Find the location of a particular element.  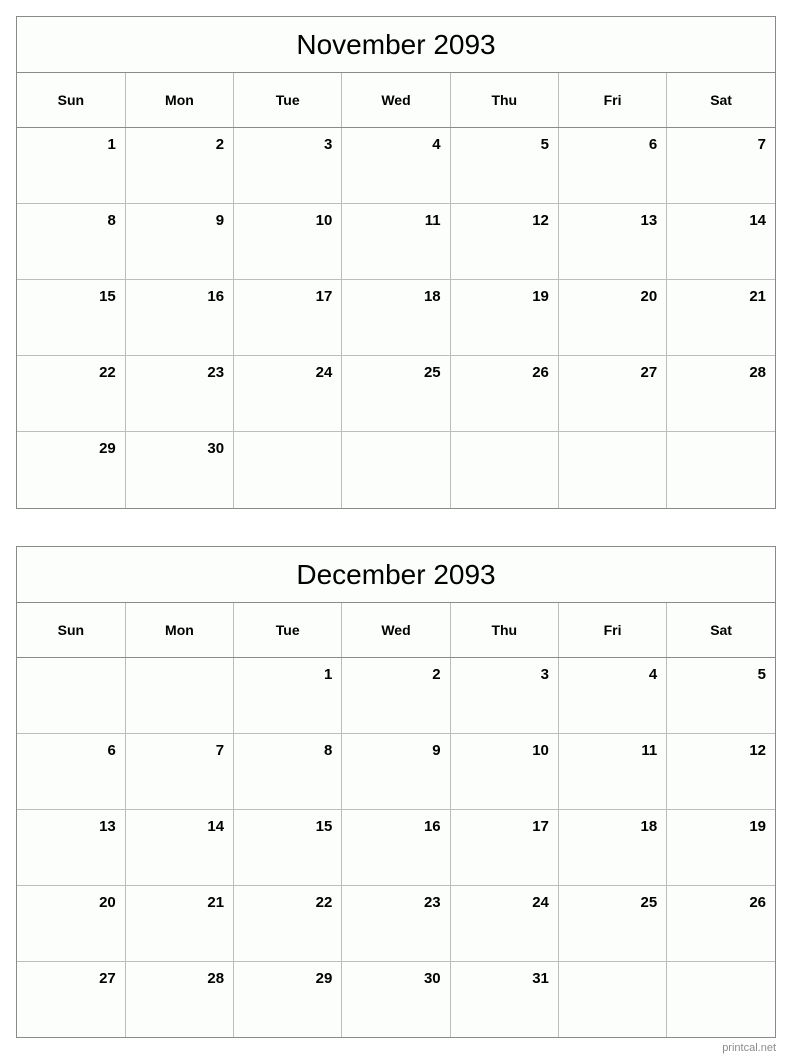

week-row: 27 28 29 30 31 is located at coordinates (396, 999).